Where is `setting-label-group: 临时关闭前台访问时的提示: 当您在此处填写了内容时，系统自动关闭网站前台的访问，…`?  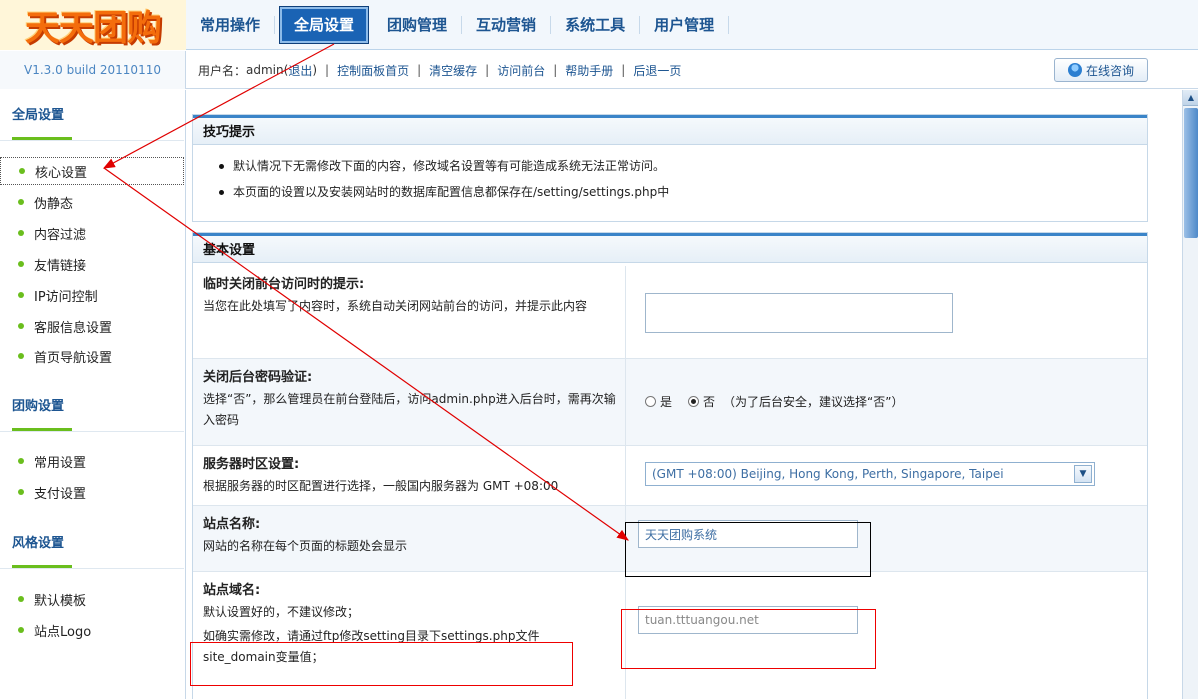 setting-label-group: 临时关闭前台访问时的提示: 当您在此处填写了内容时，系统自动关闭网站前台的访问，… is located at coordinates (412, 295).